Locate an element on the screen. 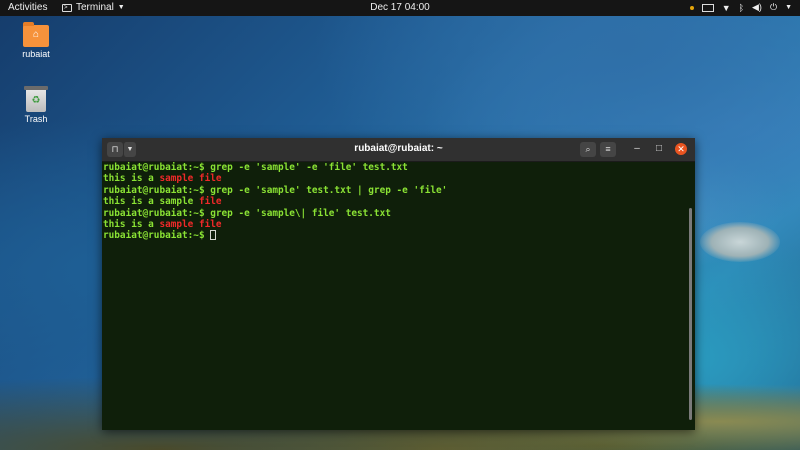  search-button: ⌕ is located at coordinates (588, 149).